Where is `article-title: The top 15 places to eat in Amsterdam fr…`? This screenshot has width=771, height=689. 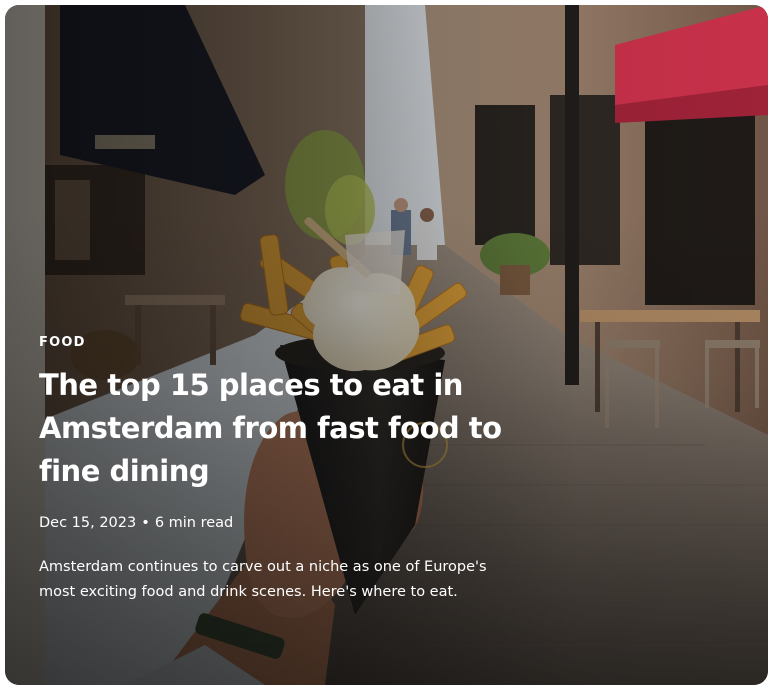
article-title: The top 15 places to eat in Amsterdam fr… is located at coordinates (274, 428).